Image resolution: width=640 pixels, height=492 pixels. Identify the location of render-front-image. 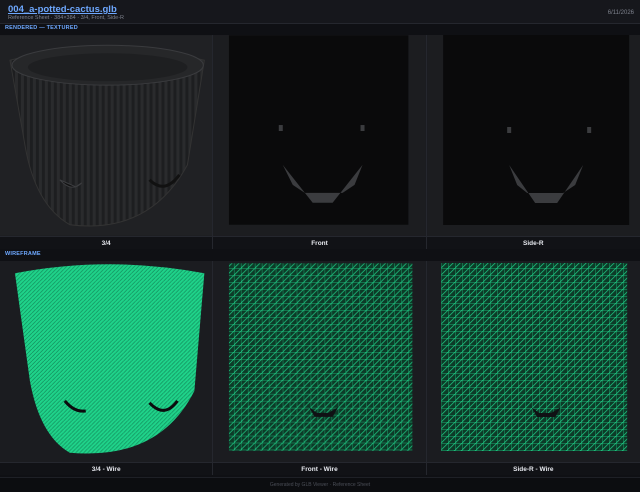
(319, 135).